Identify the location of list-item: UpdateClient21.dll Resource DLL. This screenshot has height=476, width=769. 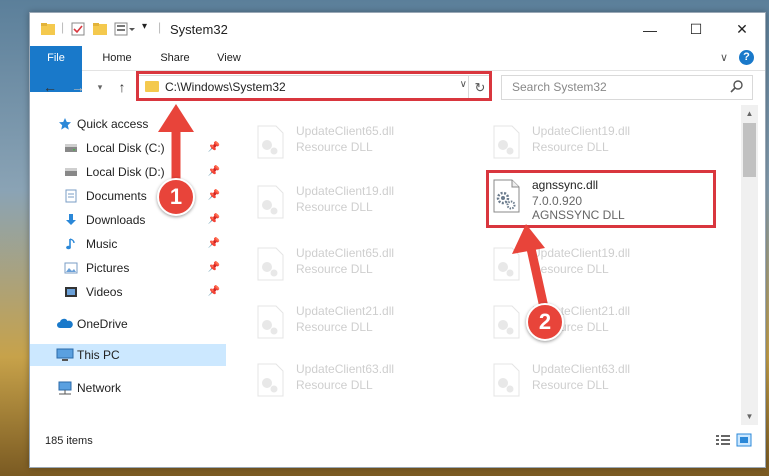
(371, 324).